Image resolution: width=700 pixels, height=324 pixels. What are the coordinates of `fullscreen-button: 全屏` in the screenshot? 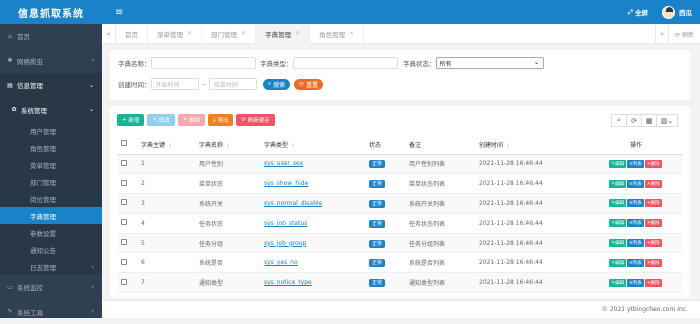 It's located at (641, 12).